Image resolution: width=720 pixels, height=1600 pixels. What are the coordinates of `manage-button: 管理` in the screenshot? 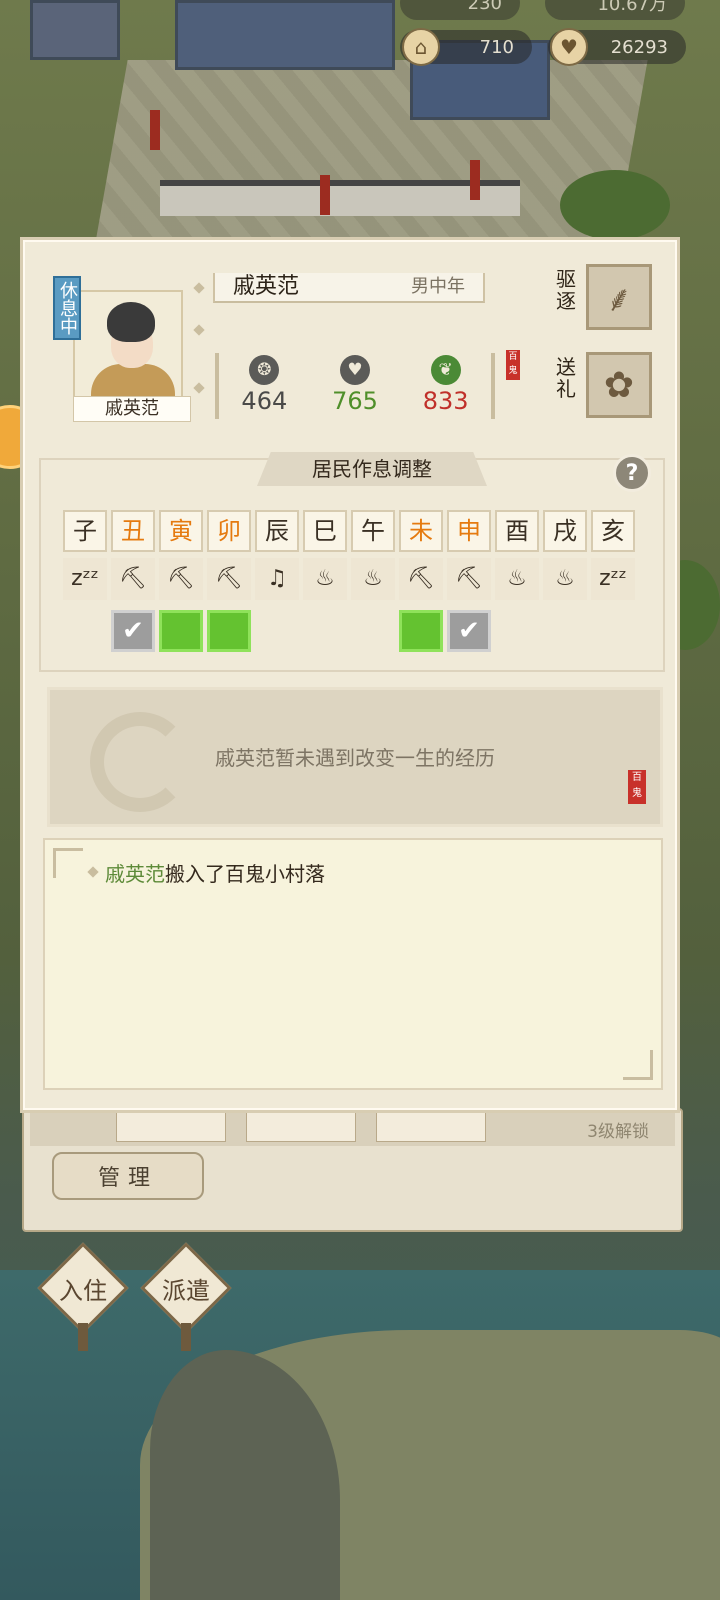 It's located at (128, 1176).